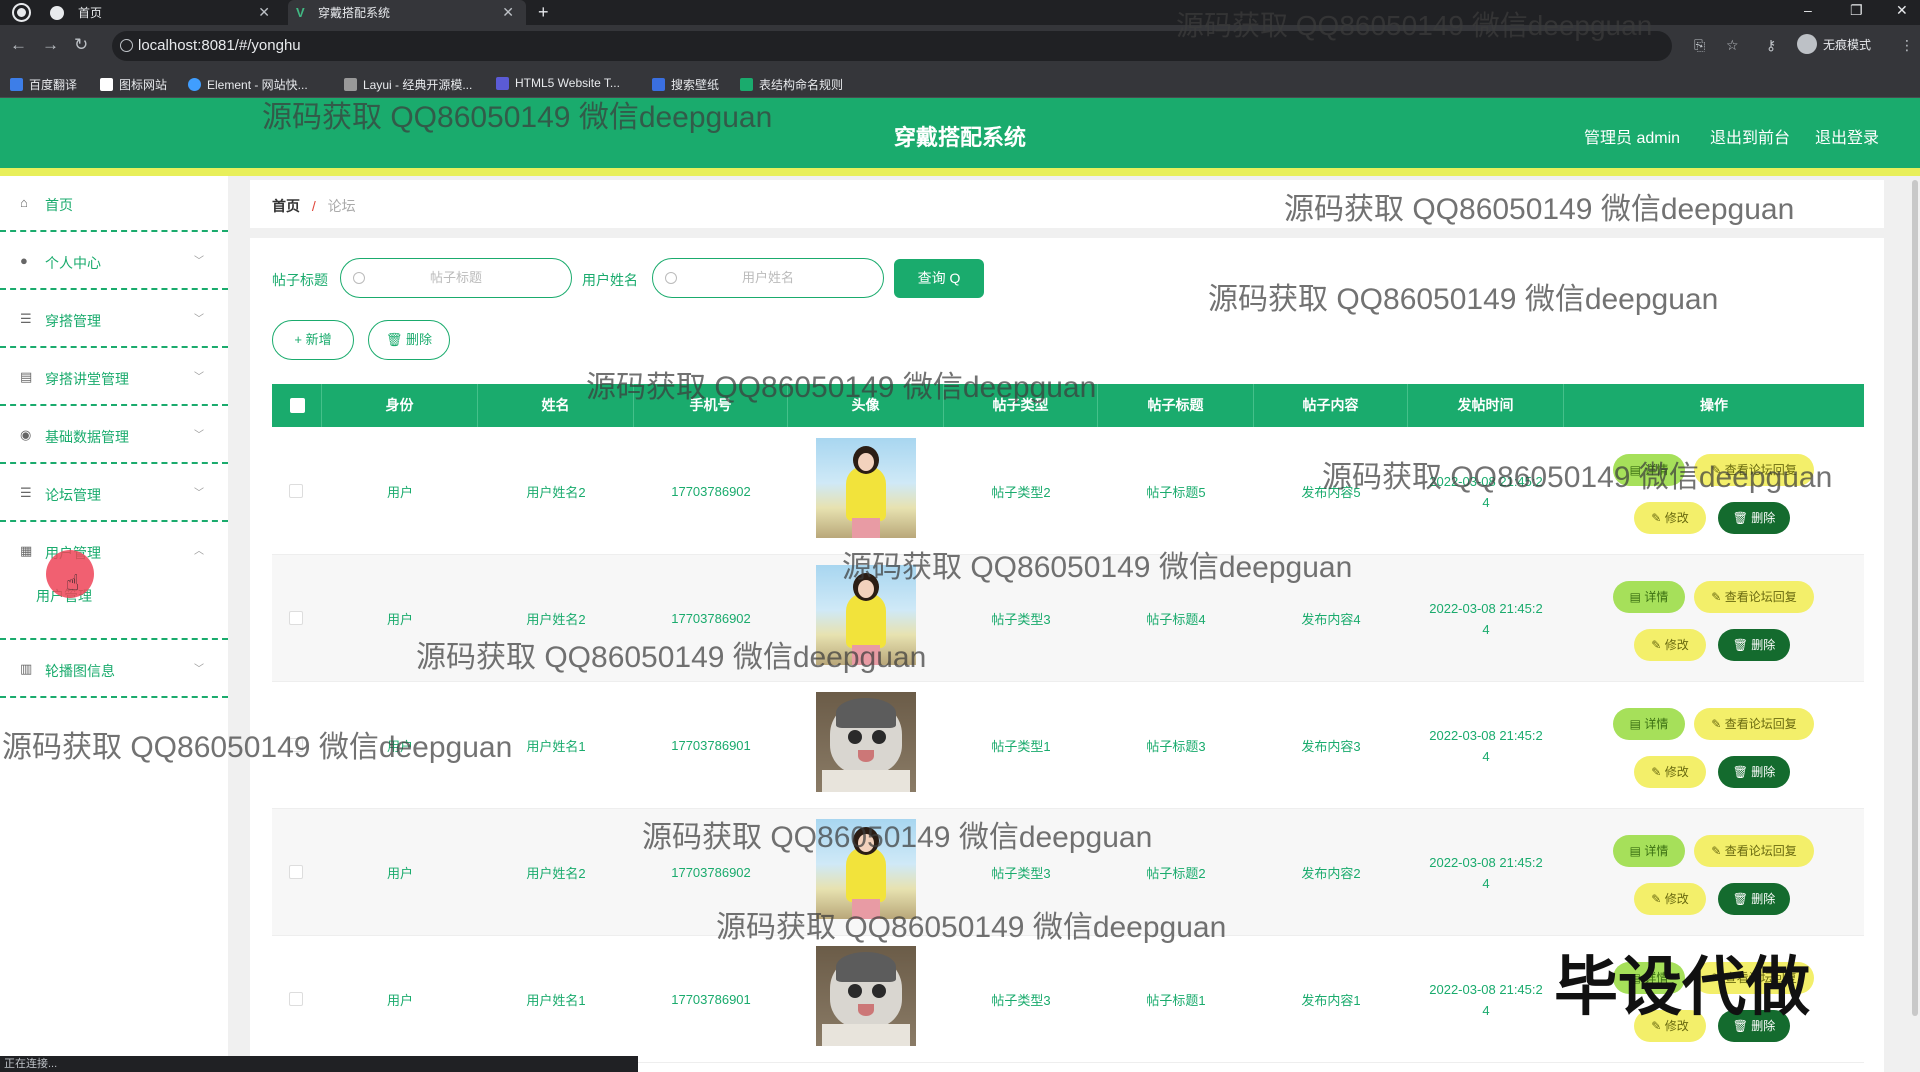  Describe the element at coordinates (1486, 883) in the screenshot. I see `time-line: 4` at that location.